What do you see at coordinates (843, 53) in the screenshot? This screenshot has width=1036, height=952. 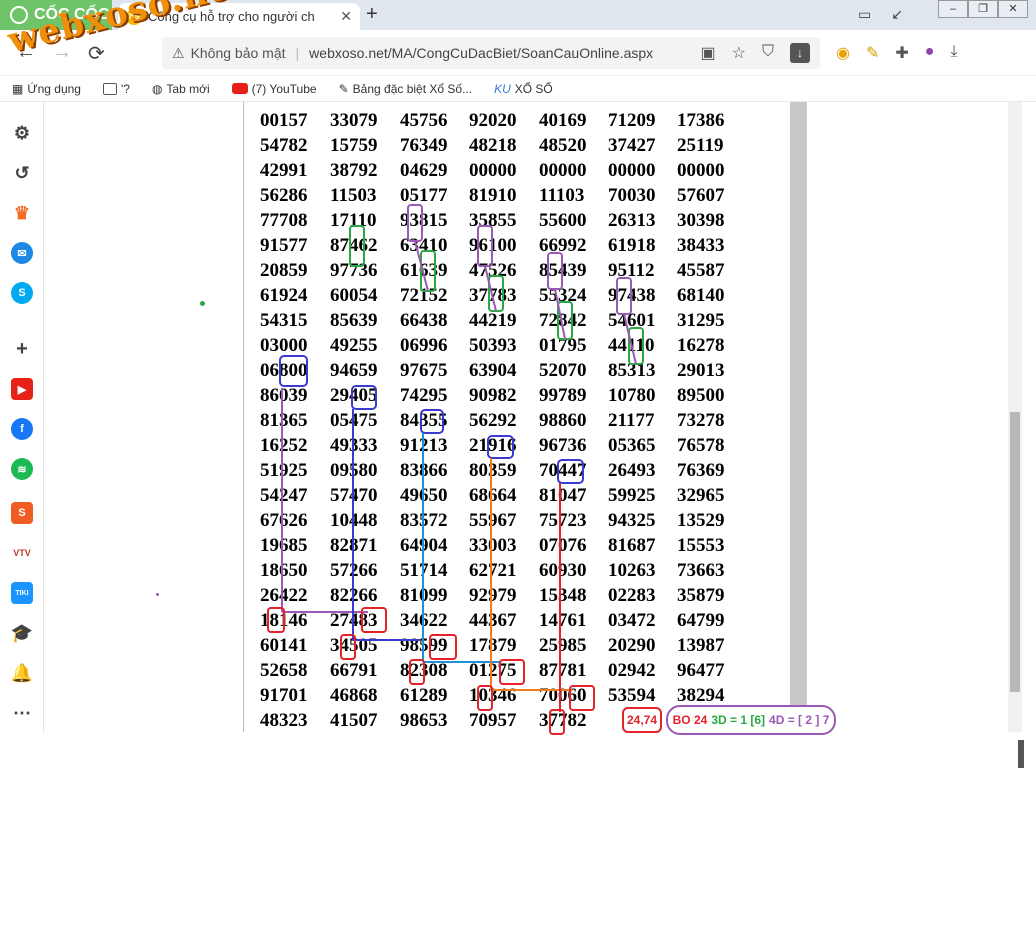 I see `chrome-ext-icon: ◉` at bounding box center [843, 53].